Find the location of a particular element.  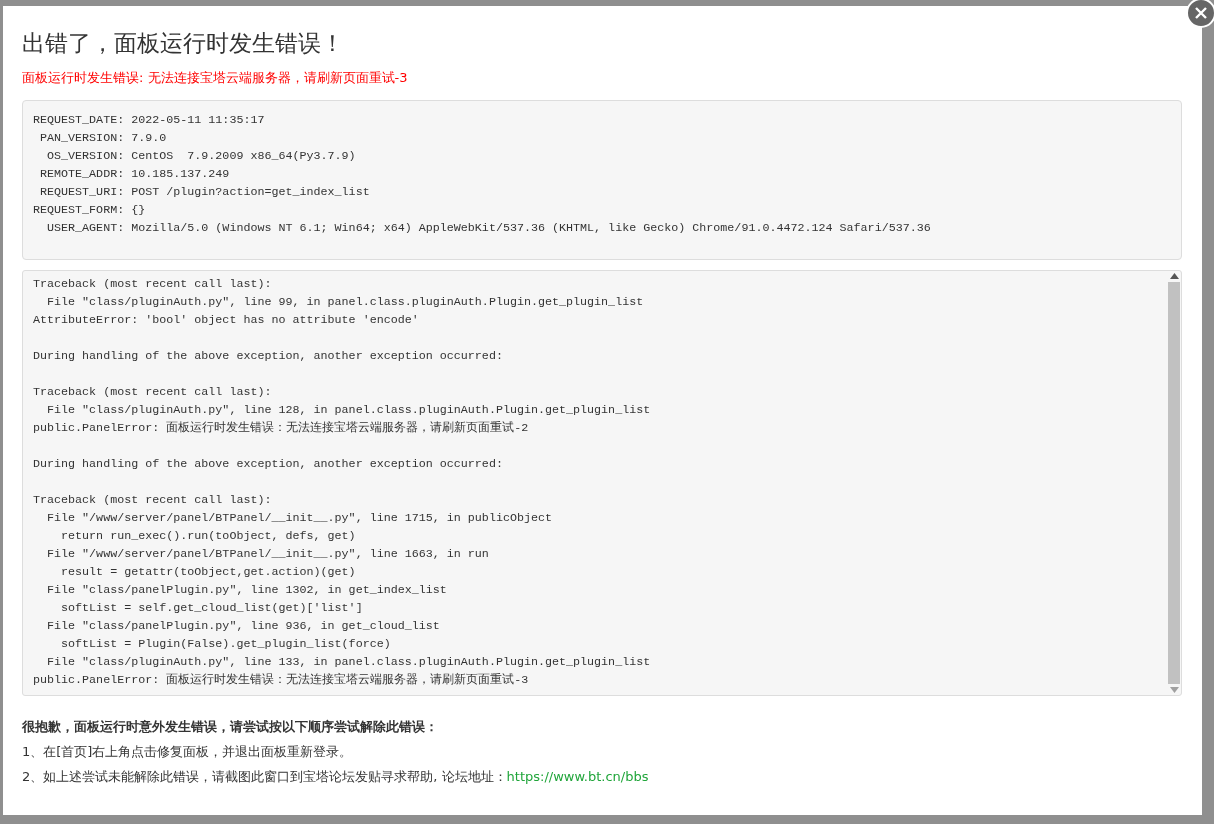

code-line: OS_VERSION: CentOS 7.9.2009 x86_64(Py3.7.9) is located at coordinates (201, 156).